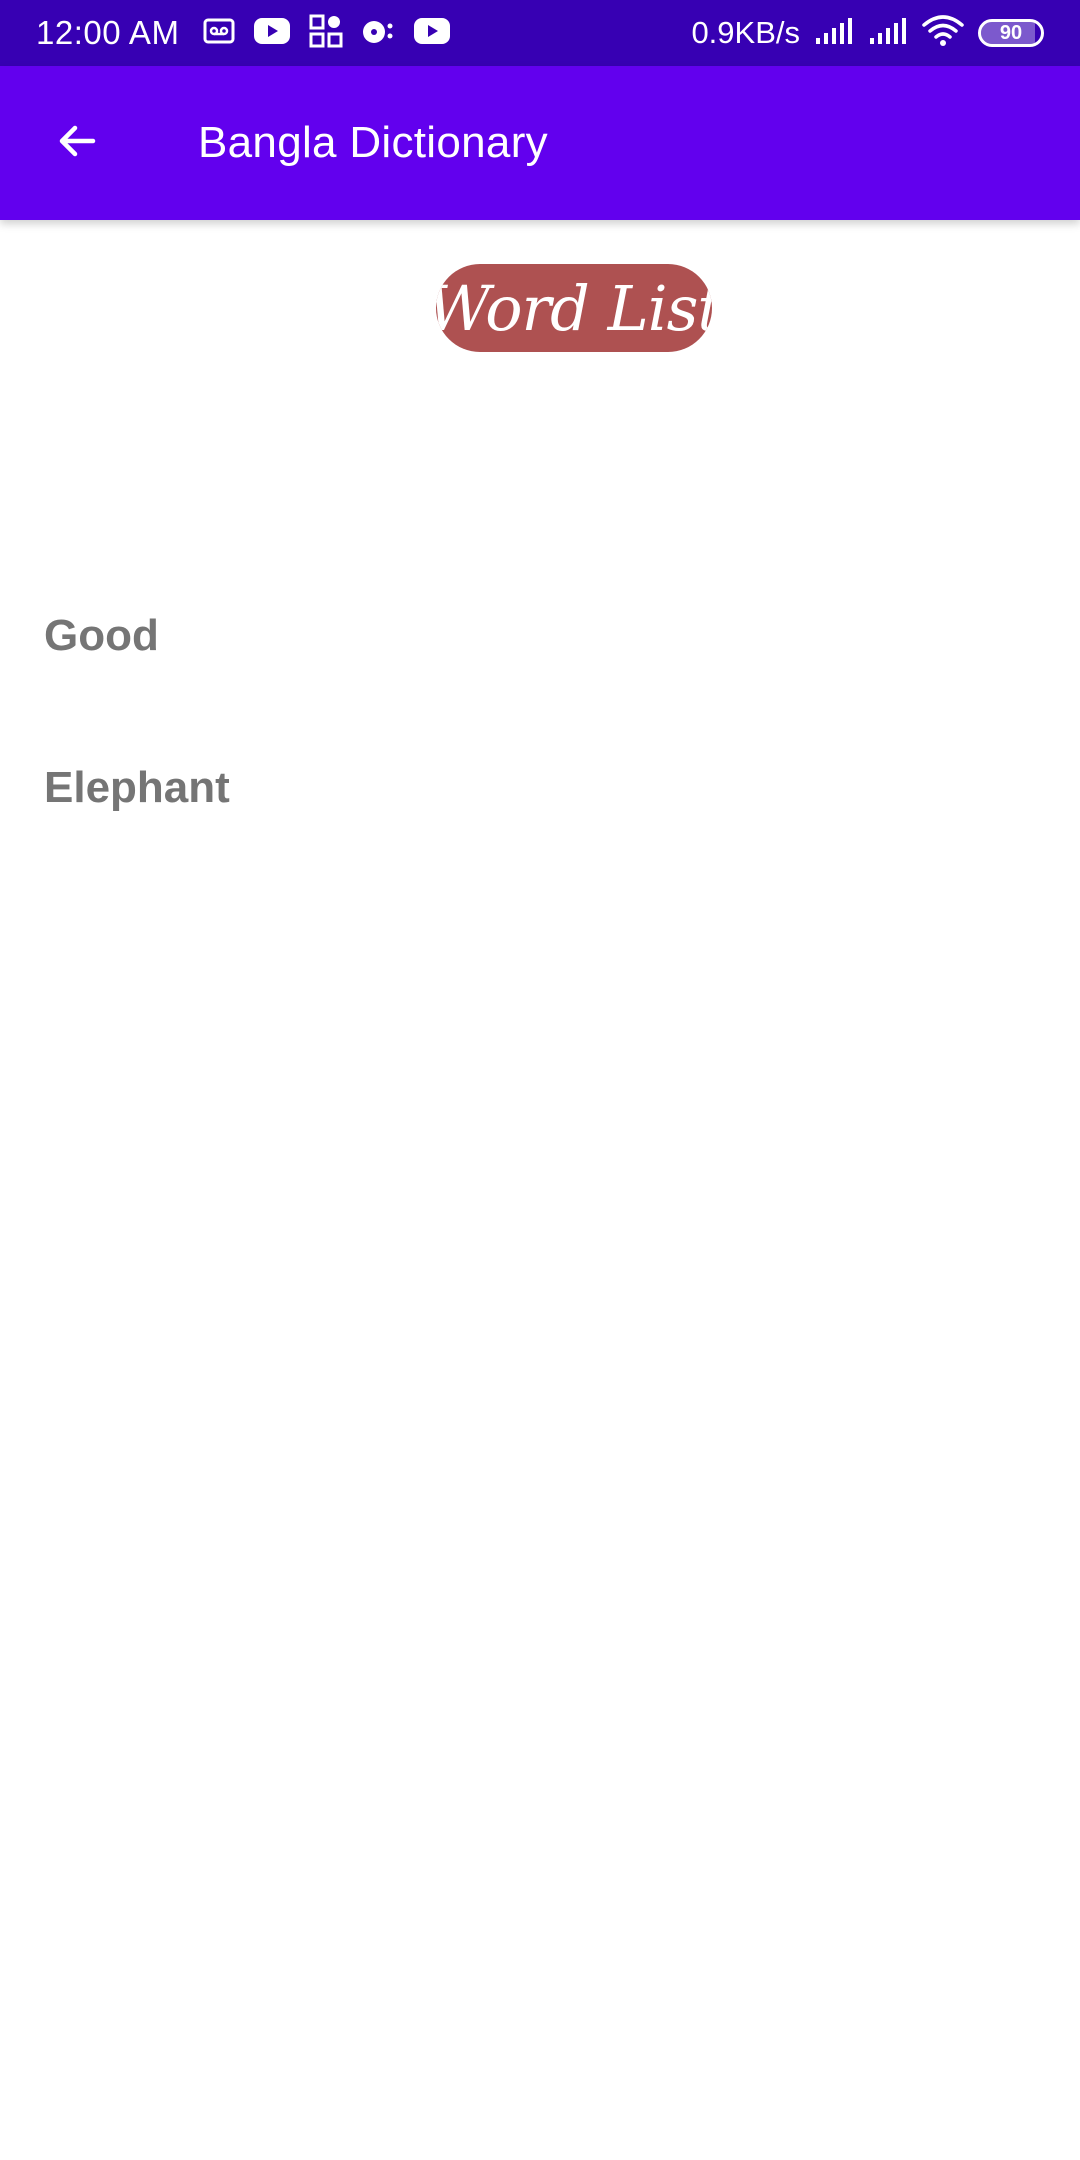 This screenshot has height=2160, width=1080. I want to click on battery-level: 90, so click(1011, 32).